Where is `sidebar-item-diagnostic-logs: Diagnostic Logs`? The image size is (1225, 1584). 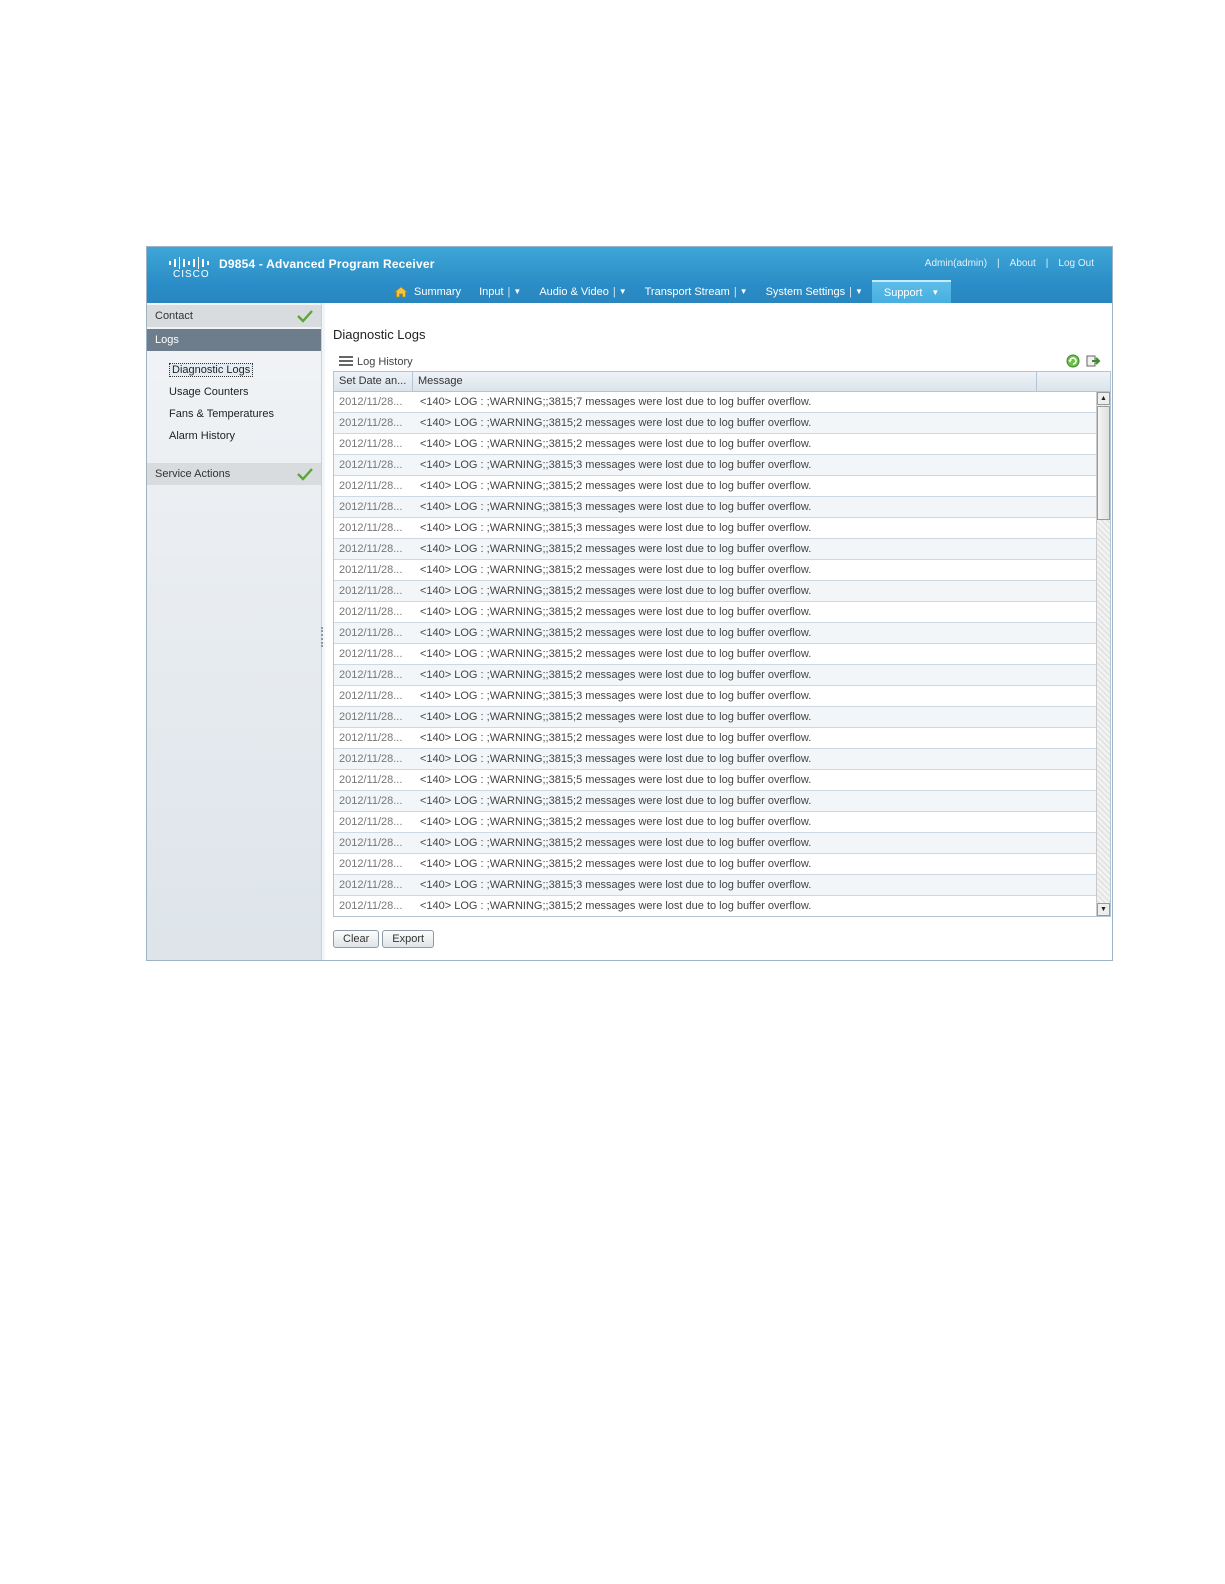 sidebar-item-diagnostic-logs: Diagnostic Logs is located at coordinates (245, 372).